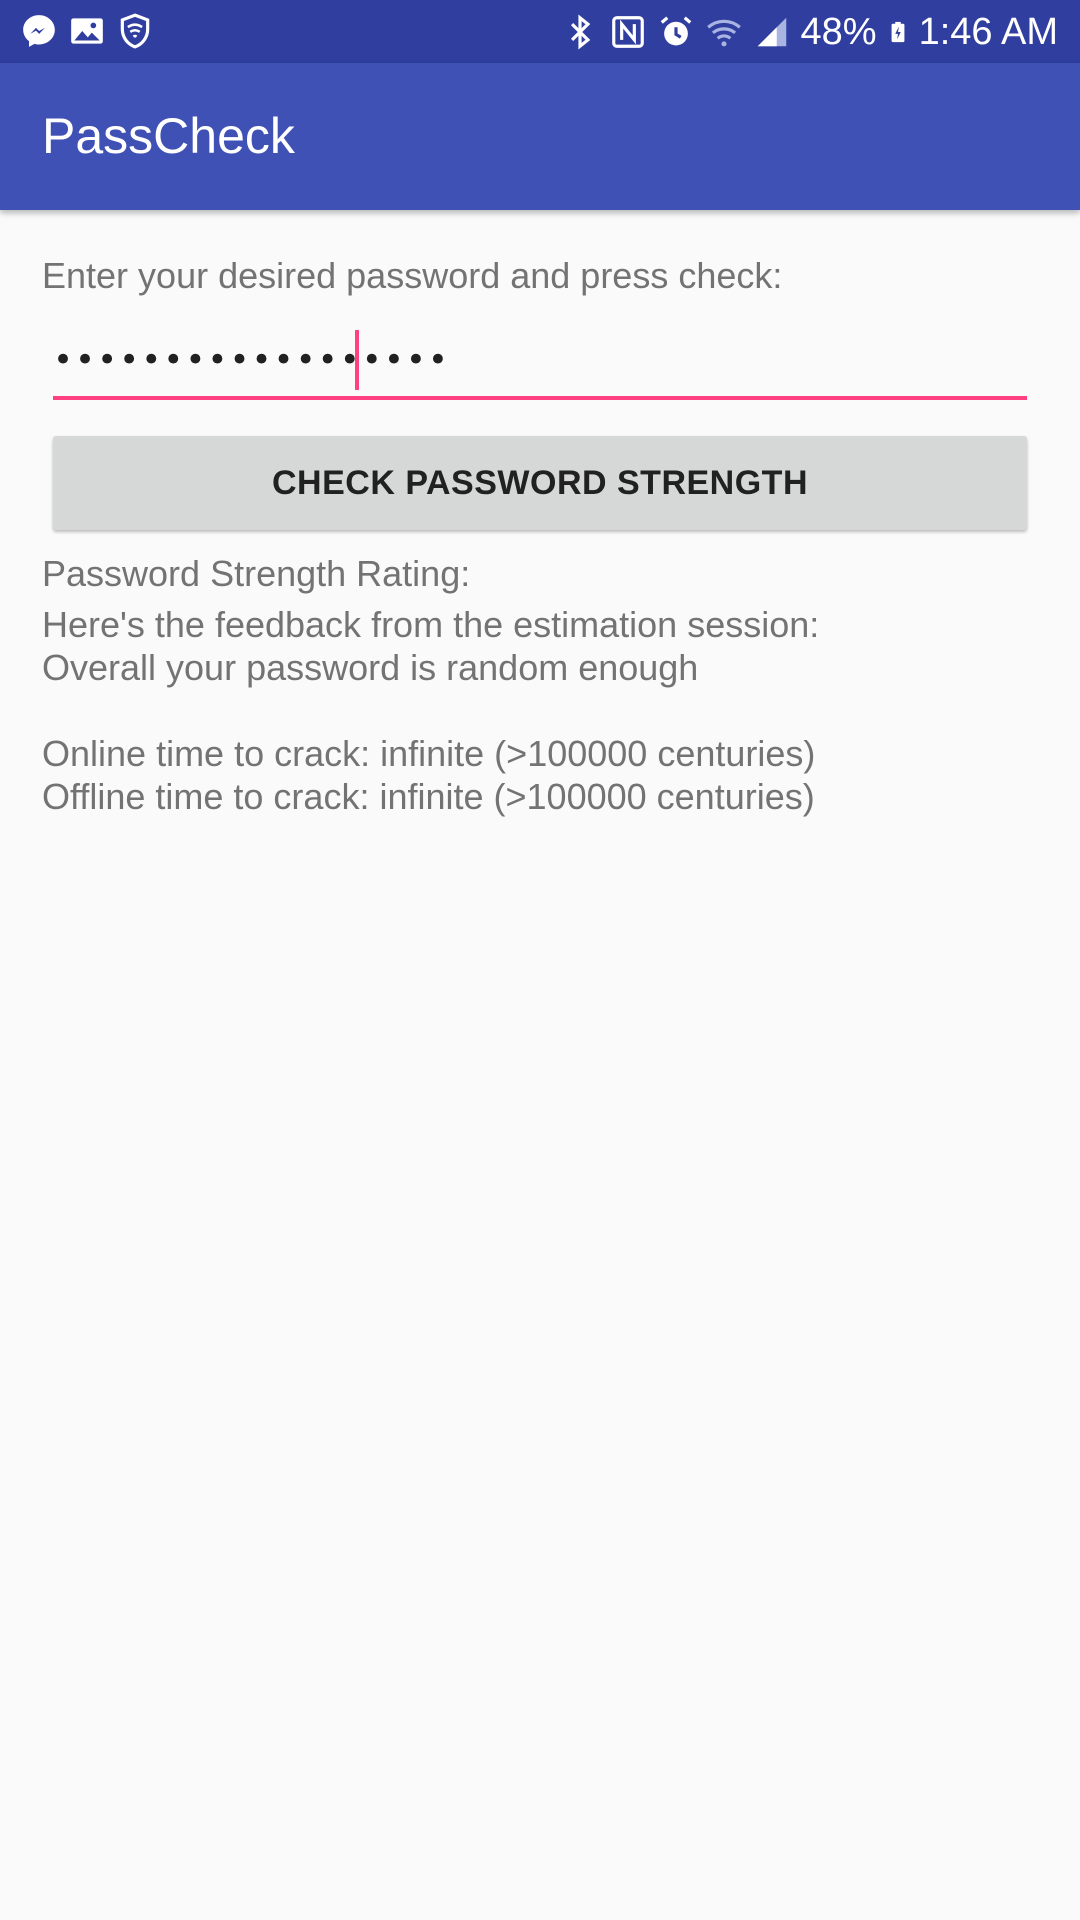 Image resolution: width=1080 pixels, height=1920 pixels. What do you see at coordinates (357, 360) in the screenshot?
I see `text-cursor` at bounding box center [357, 360].